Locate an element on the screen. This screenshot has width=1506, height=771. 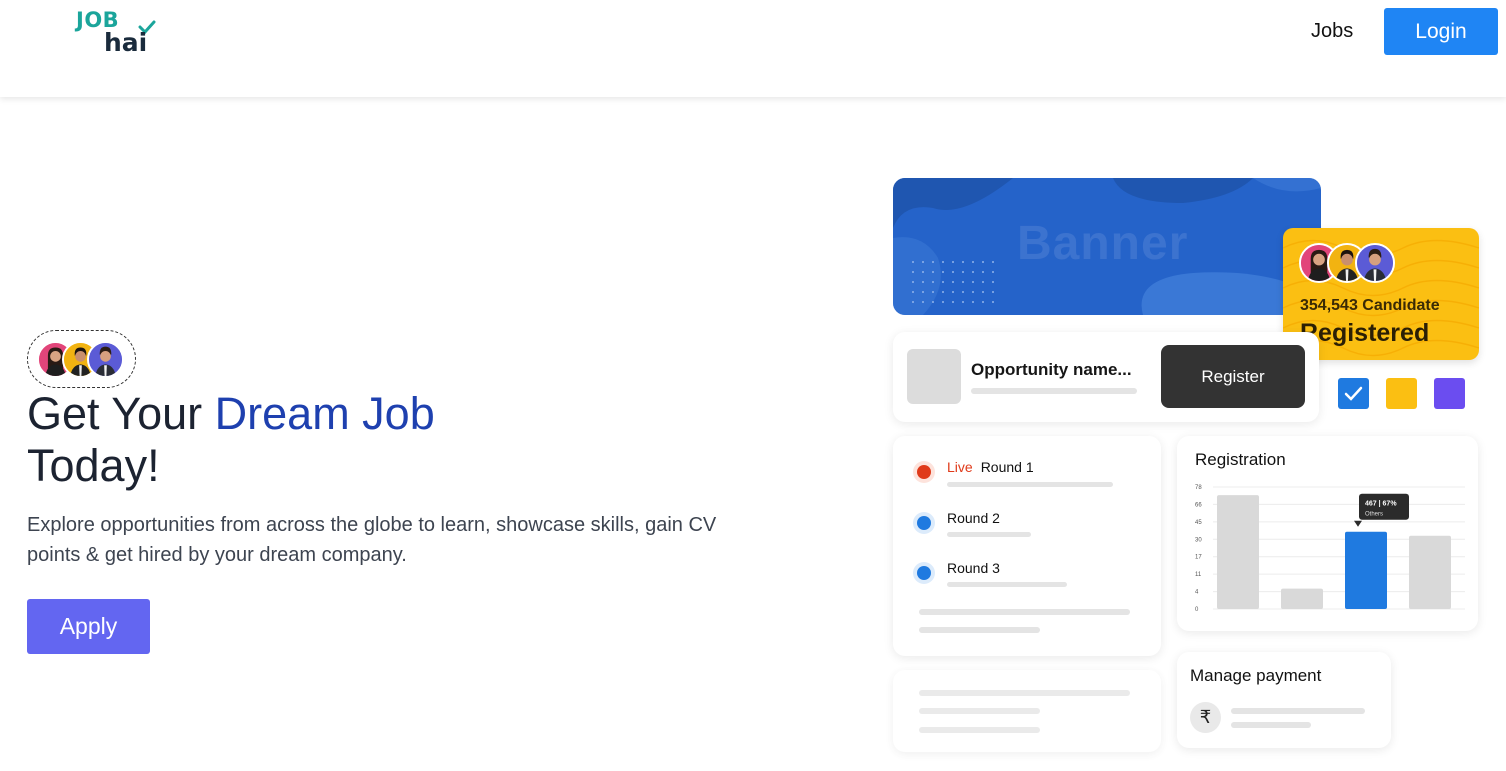
nav-jobs-link: Jobs is located at coordinates (1332, 31).